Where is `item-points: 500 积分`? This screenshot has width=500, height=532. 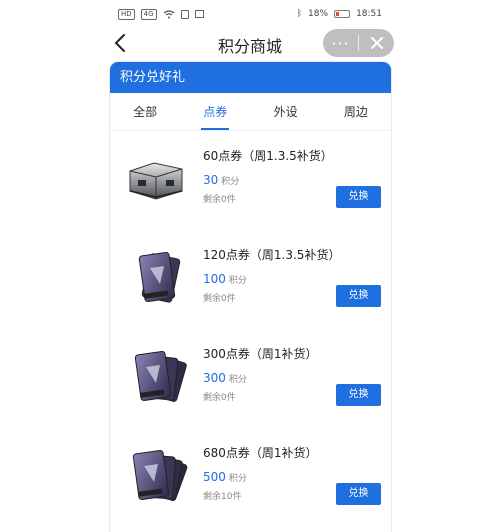
item-points: 500 积分 is located at coordinates (225, 477).